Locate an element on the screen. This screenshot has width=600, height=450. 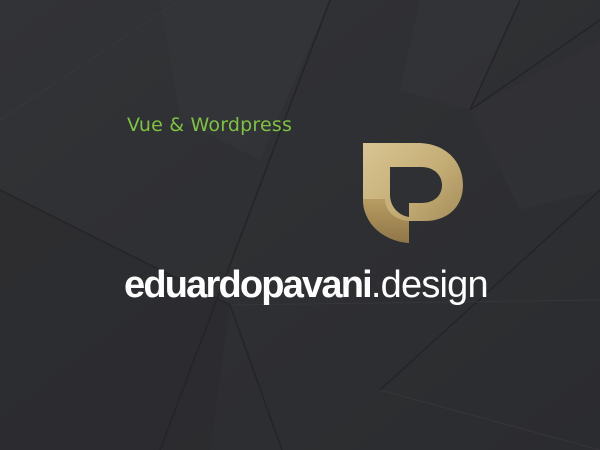
brand-wordmark: eduardopavani.design is located at coordinates (306, 285).